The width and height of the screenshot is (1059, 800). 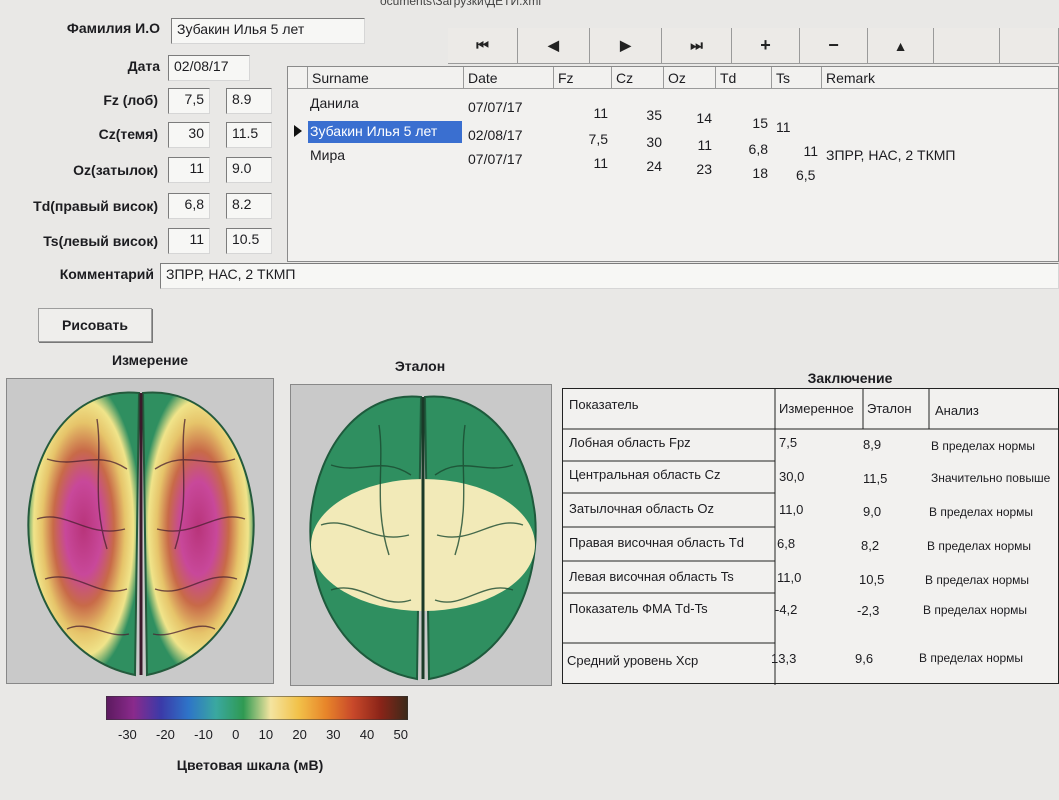 What do you see at coordinates (638, 608) in the screenshot?
I see `conclusion-row-name: Показатель ФМА Td-Ts` at bounding box center [638, 608].